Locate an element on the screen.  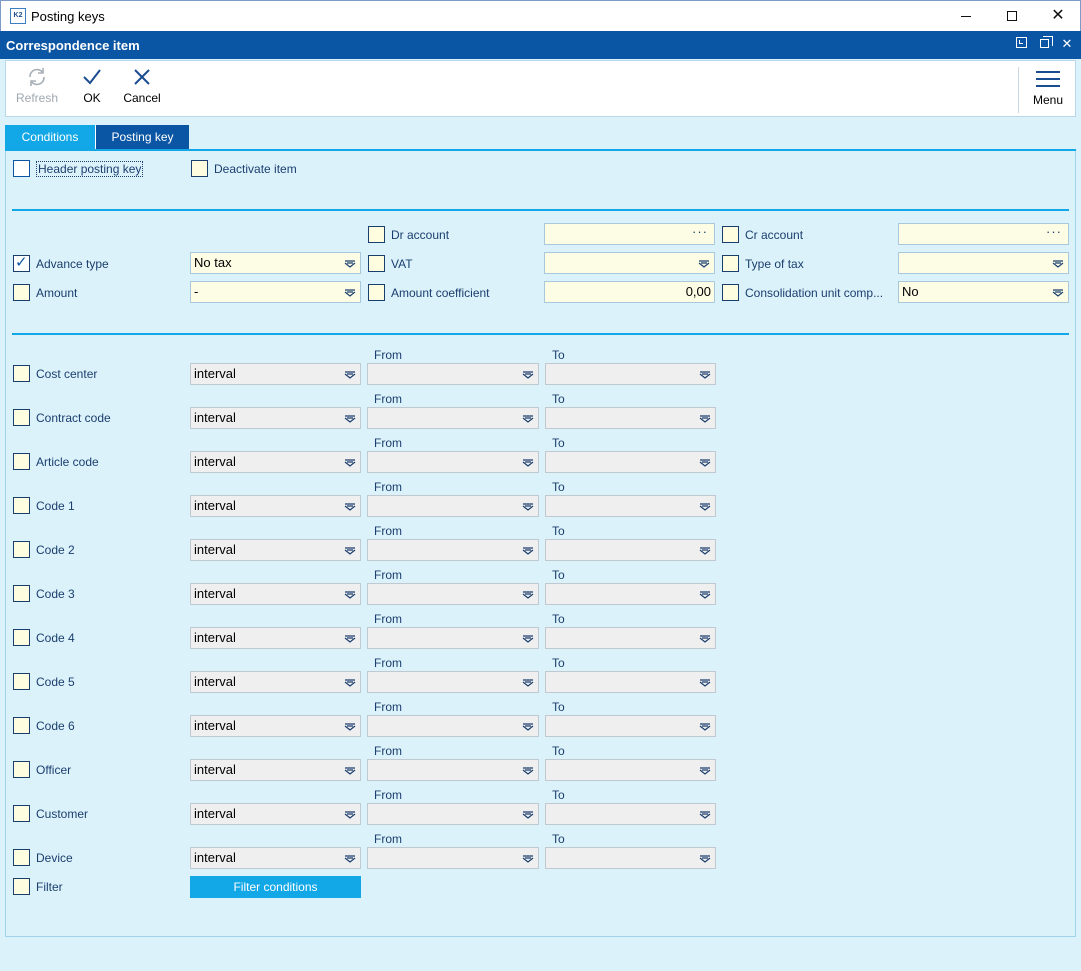
cost-center-mode-select: interval is located at coordinates (275, 374).